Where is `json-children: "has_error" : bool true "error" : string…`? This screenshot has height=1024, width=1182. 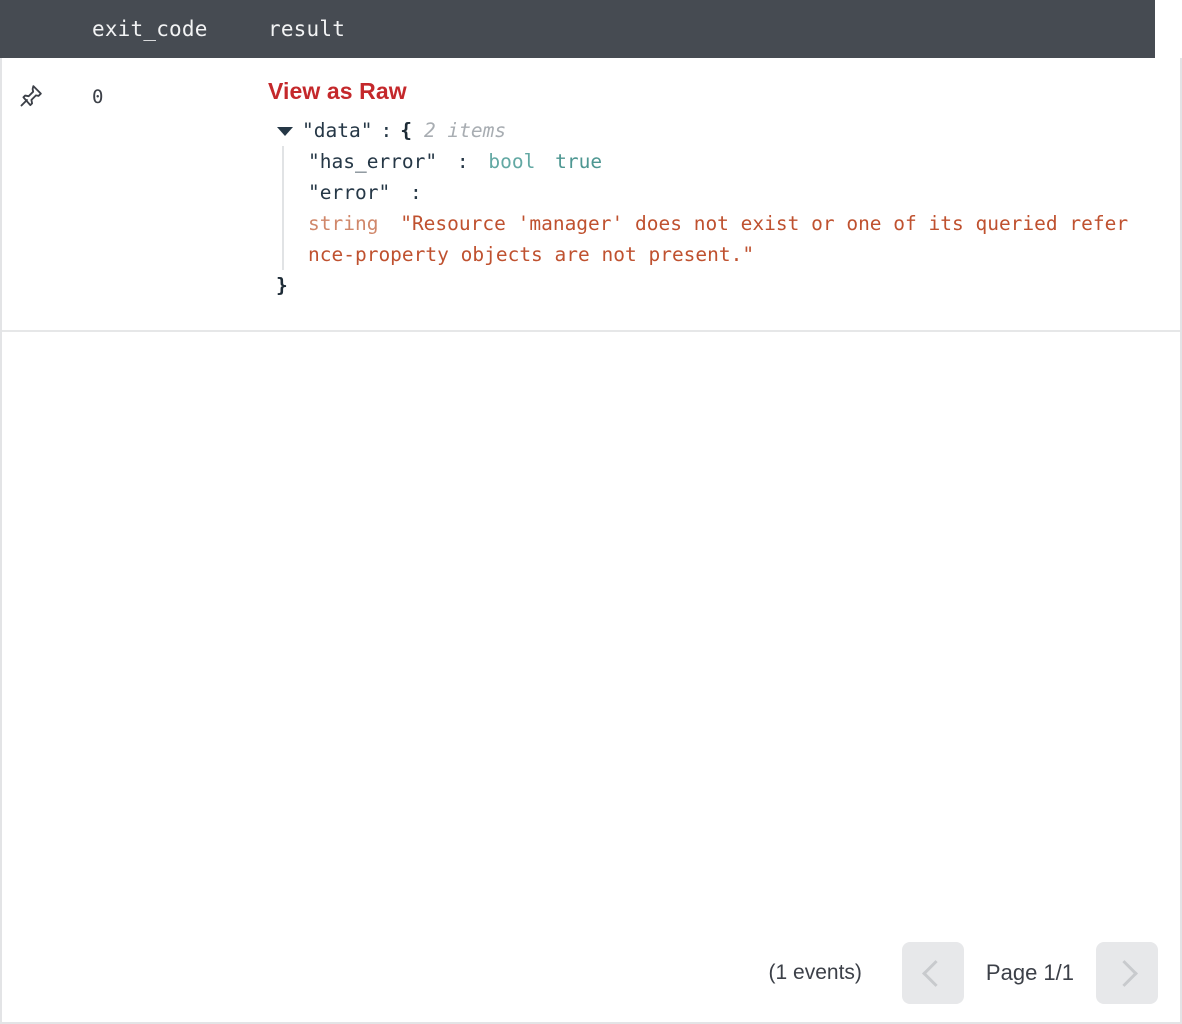
json-children: "has_error" : bool true "error" : string… is located at coordinates (731, 208).